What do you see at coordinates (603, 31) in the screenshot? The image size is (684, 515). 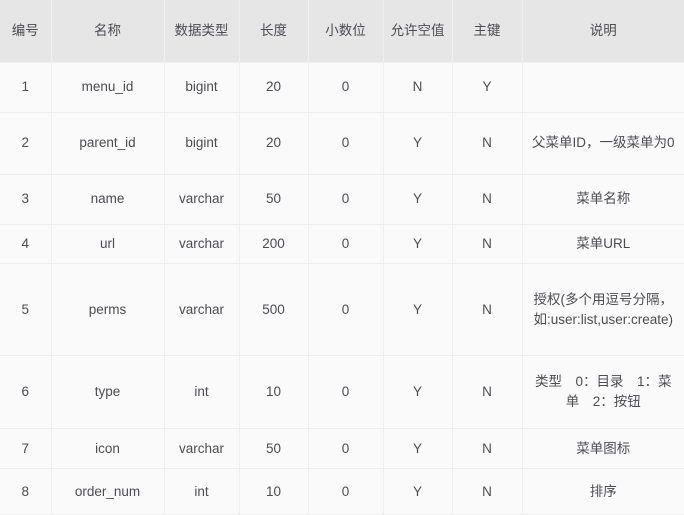 I see `column-header-comment: 说明` at bounding box center [603, 31].